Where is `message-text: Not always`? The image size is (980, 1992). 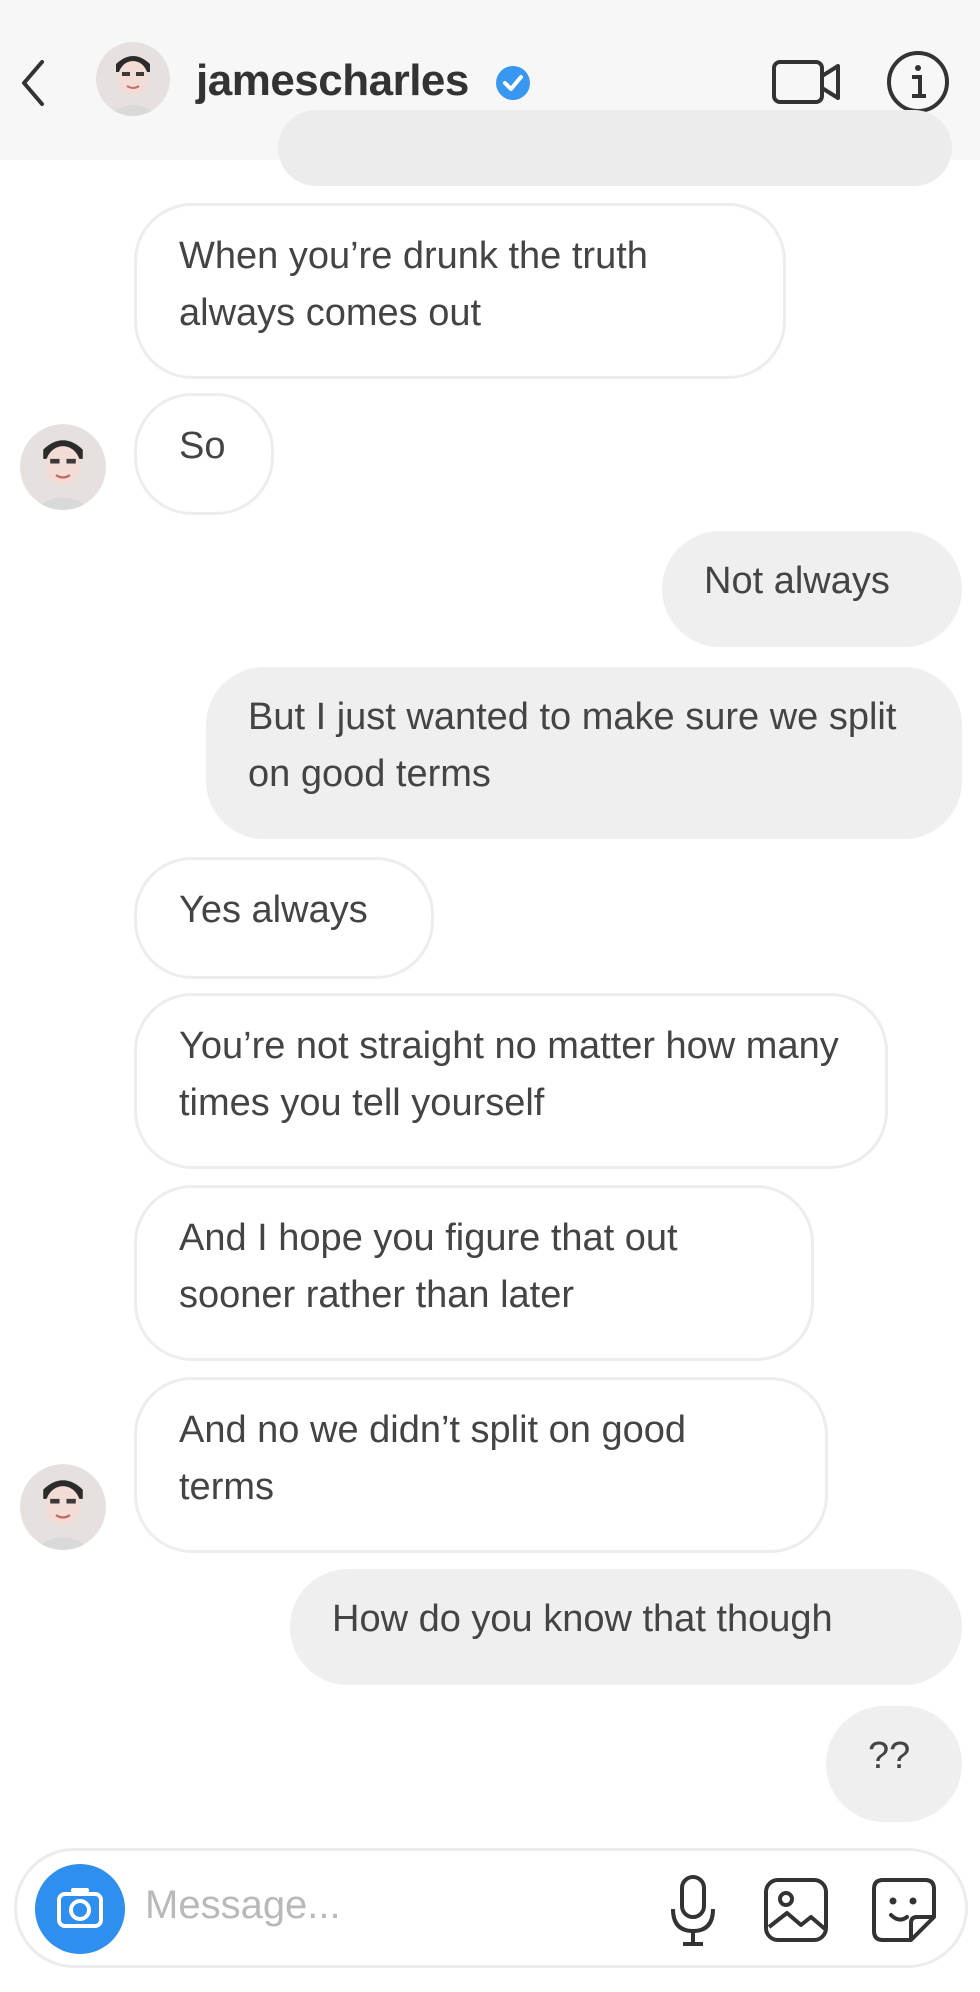
message-text: Not always is located at coordinates (797, 581).